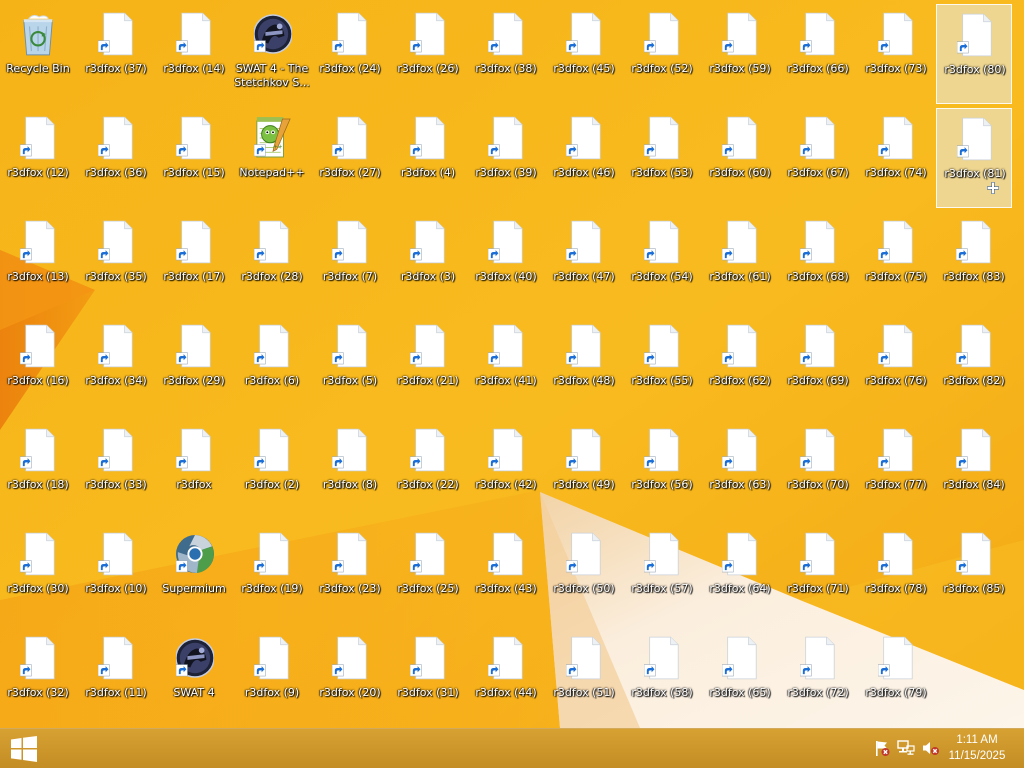 The image size is (1024, 769). What do you see at coordinates (428, 262) in the screenshot?
I see `desktop-icon: r3dfox (3)` at bounding box center [428, 262].